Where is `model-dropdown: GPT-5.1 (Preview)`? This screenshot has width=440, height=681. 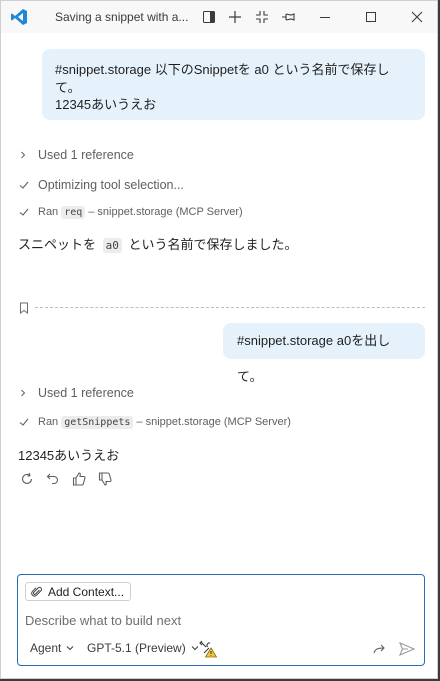 model-dropdown: GPT-5.1 (Preview) is located at coordinates (143, 648).